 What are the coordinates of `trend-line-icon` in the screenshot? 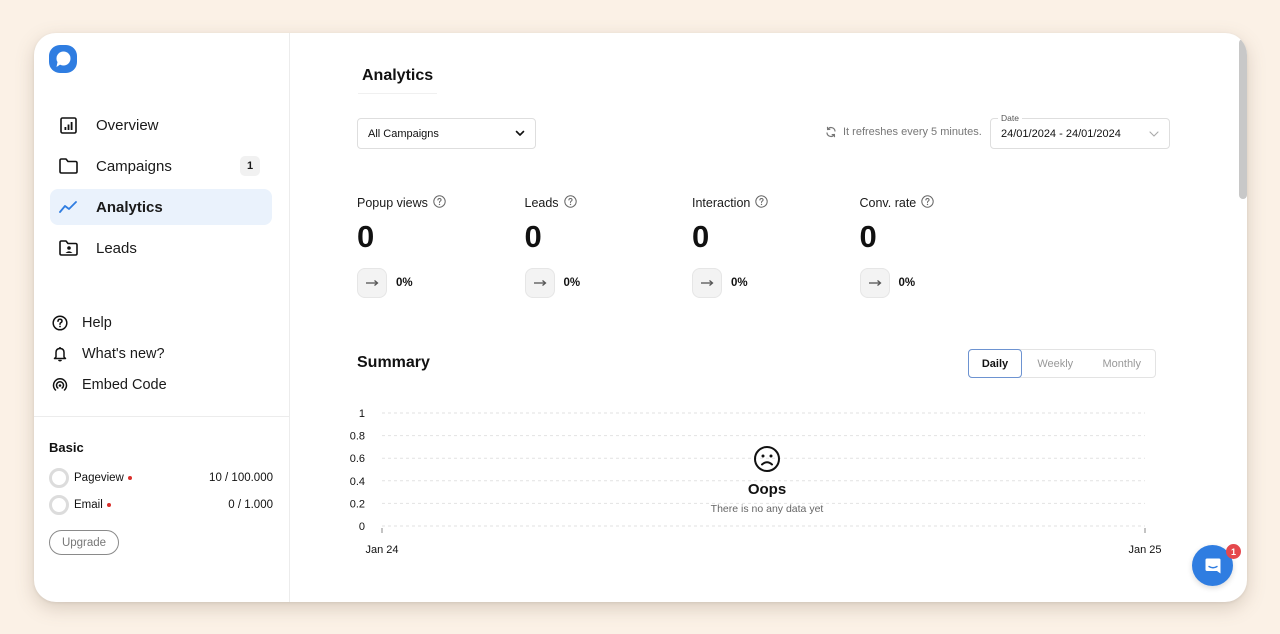 It's located at (68, 207).